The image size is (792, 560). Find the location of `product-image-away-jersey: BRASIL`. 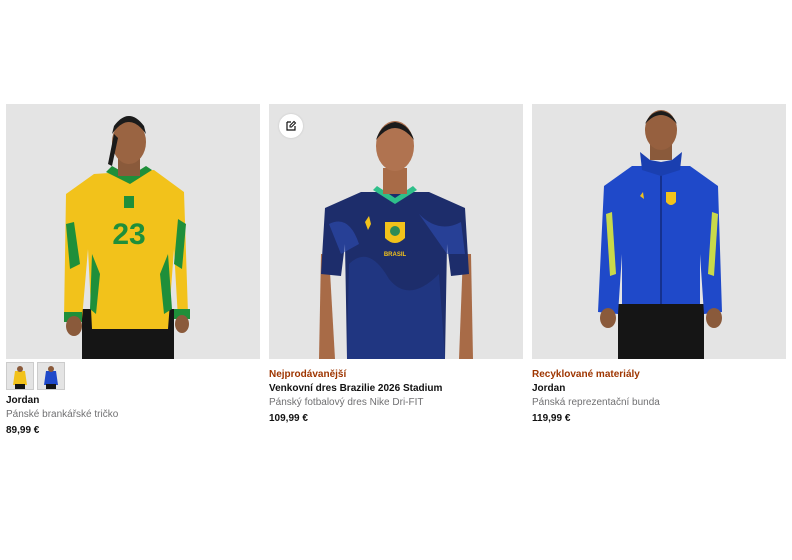

product-image-away-jersey: BRASIL is located at coordinates (396, 231).